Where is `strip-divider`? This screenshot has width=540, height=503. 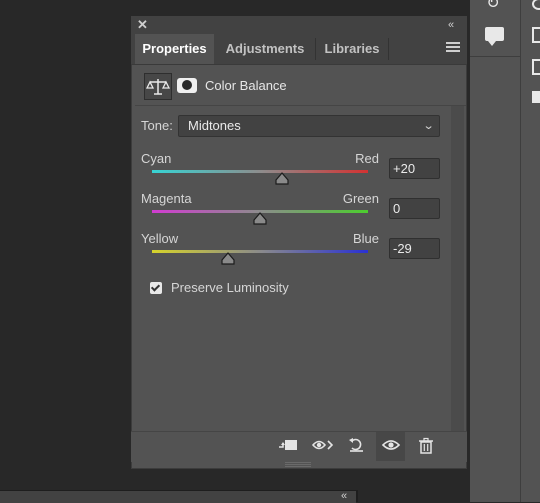 strip-divider is located at coordinates (495, 56).